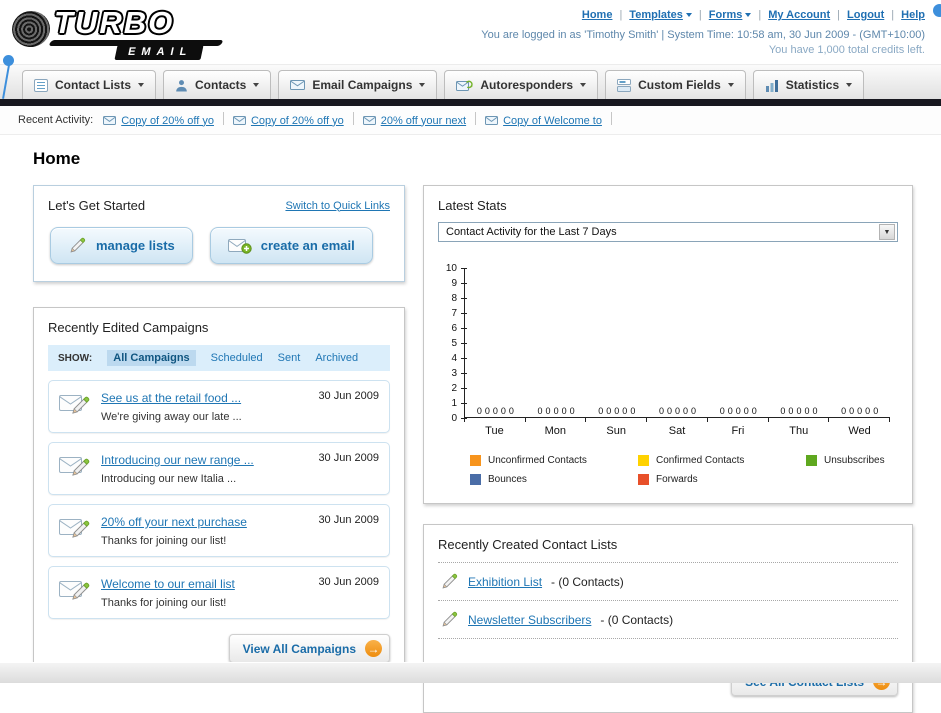 This screenshot has width=941, height=713. Describe the element at coordinates (799, 411) in the screenshot. I see `bar-group-thu: 00000` at that location.